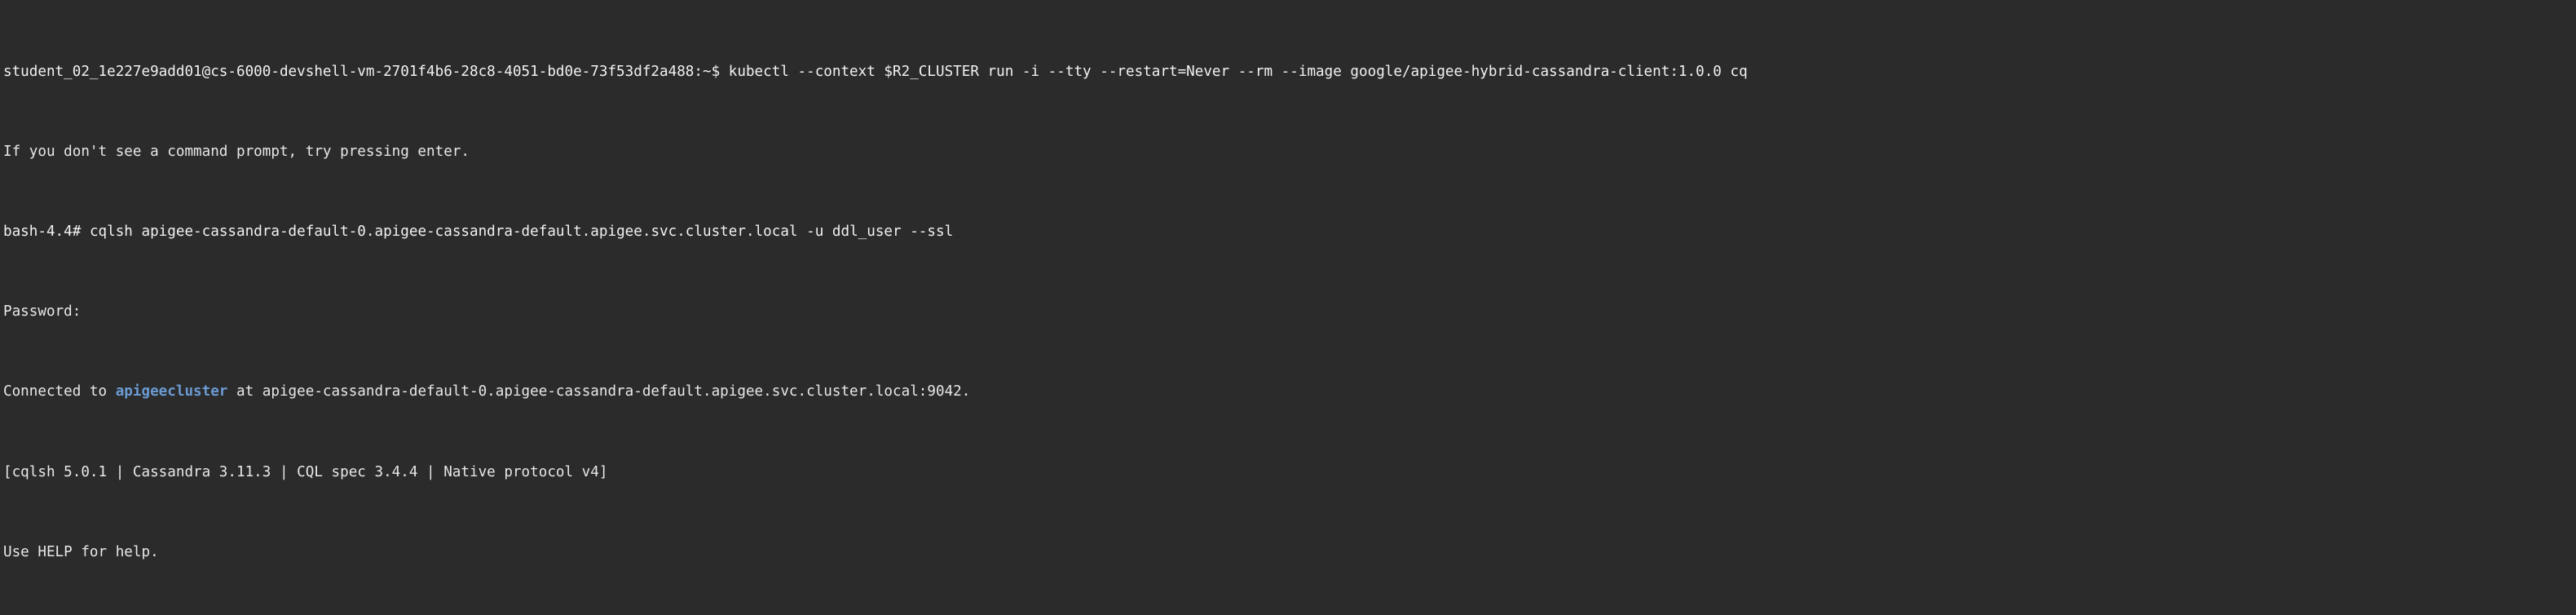  Describe the element at coordinates (59, 392) in the screenshot. I see `connected-prefix: Connected to` at that location.